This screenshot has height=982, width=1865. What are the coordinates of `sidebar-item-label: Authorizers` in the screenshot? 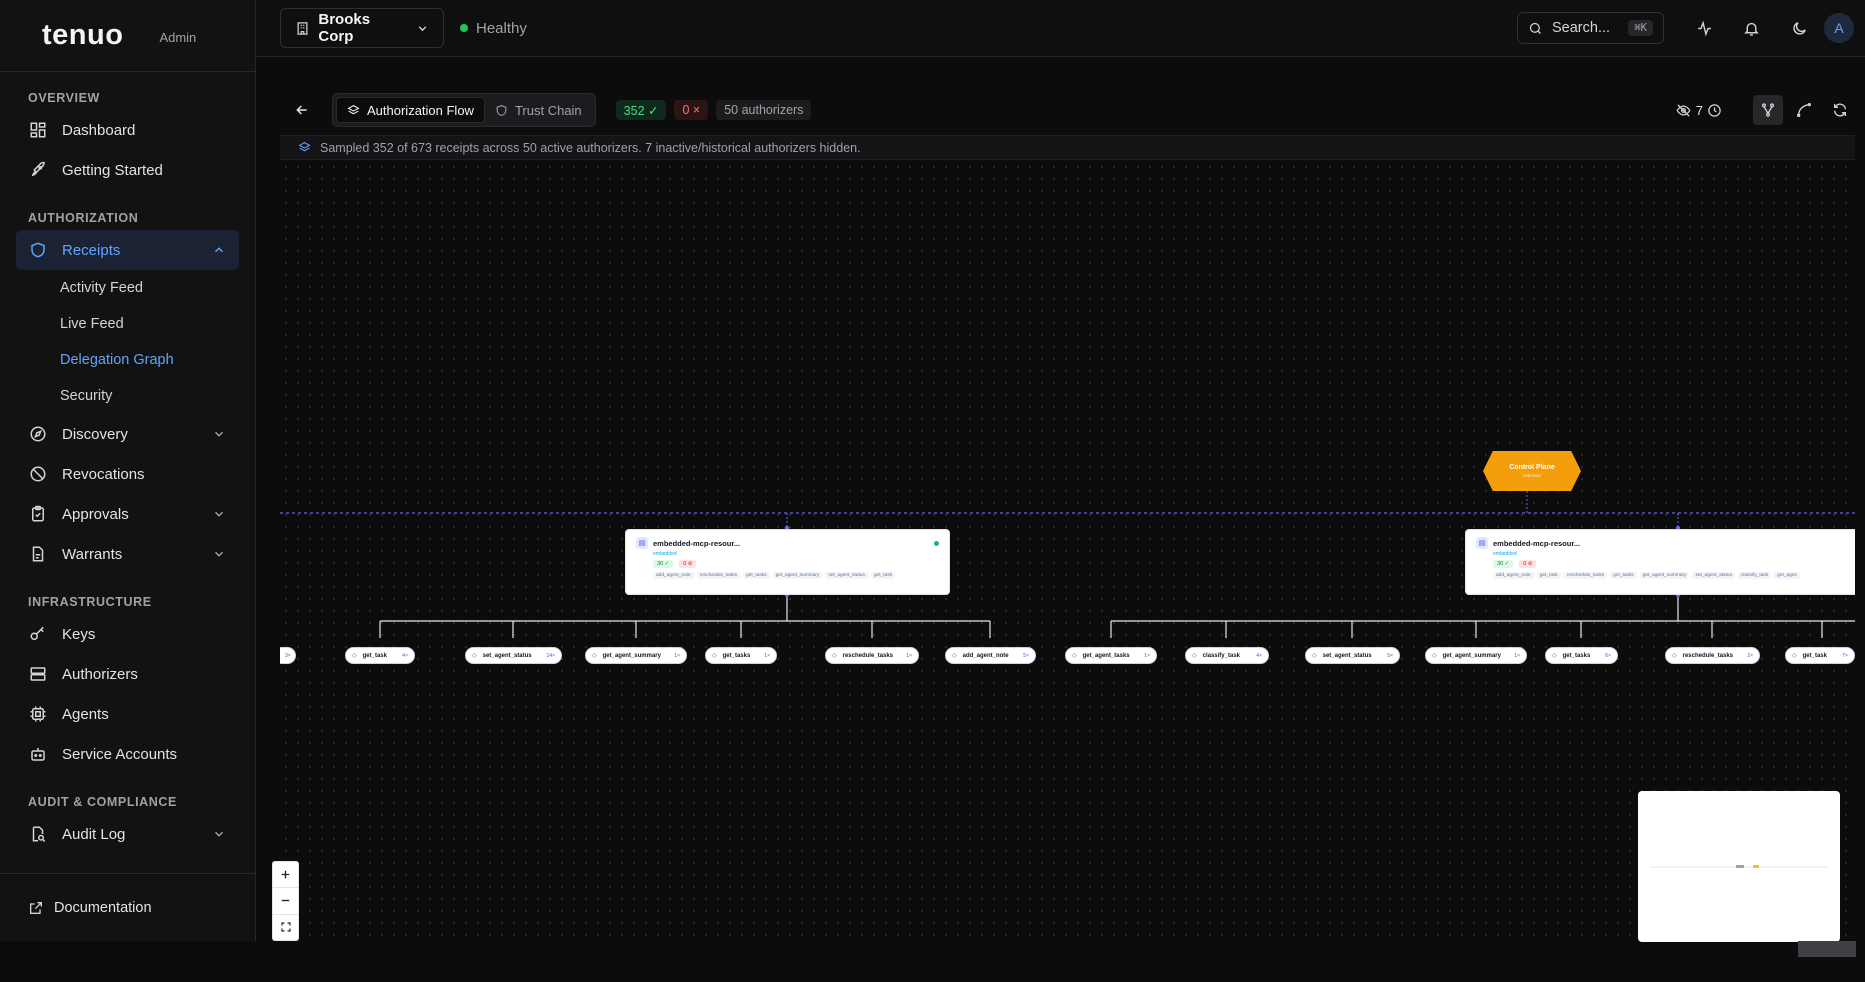 It's located at (100, 674).